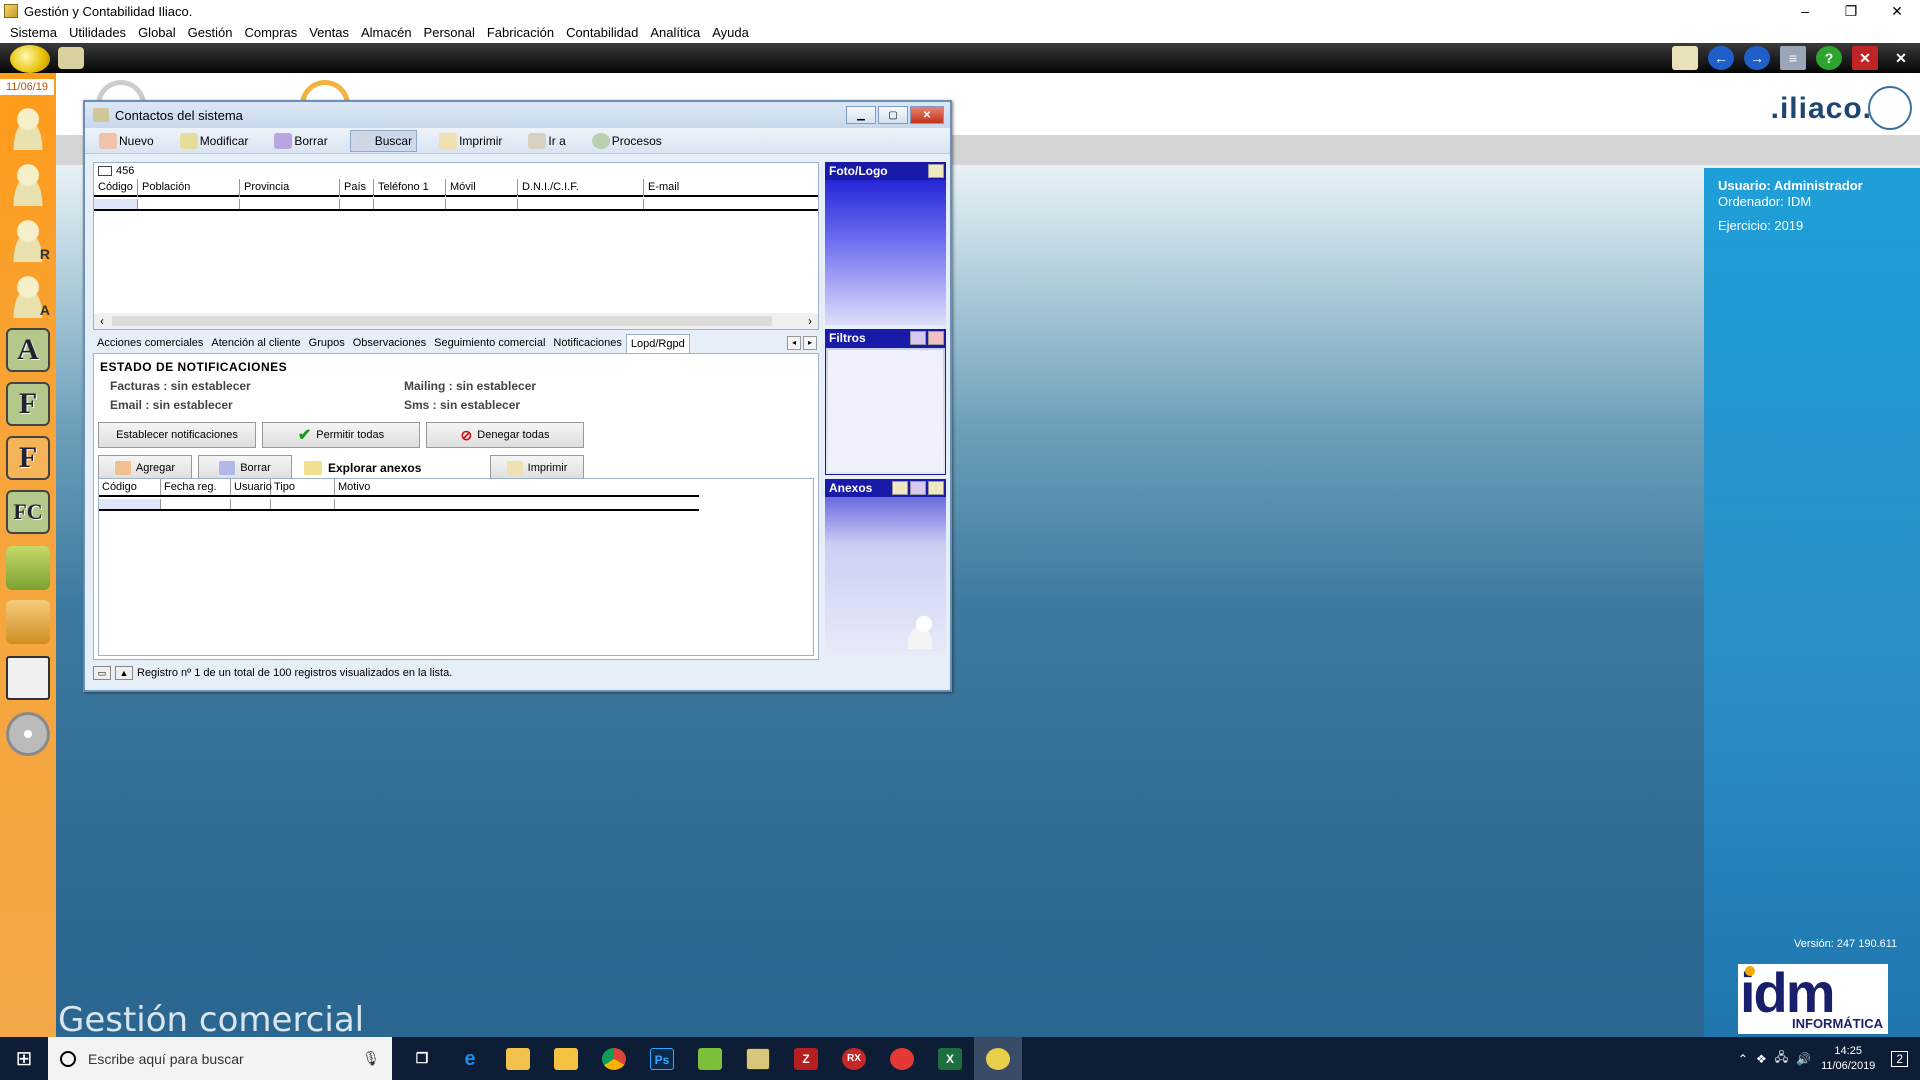 The height and width of the screenshot is (1080, 1920). What do you see at coordinates (1721, 58) in the screenshot?
I see `back-arrow-icon: ←` at bounding box center [1721, 58].